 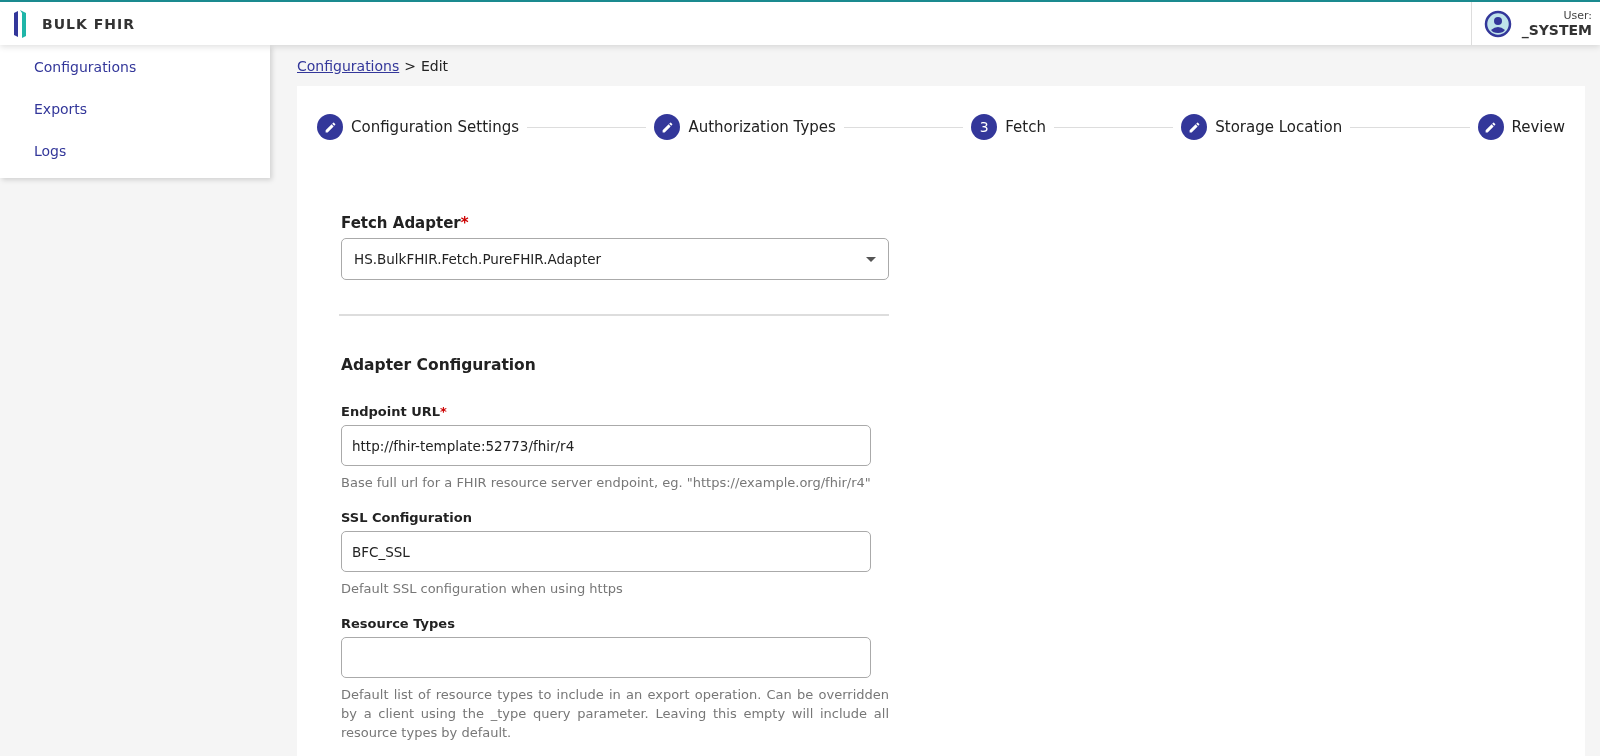 I want to click on breadcrumb-current: Edit, so click(x=435, y=65).